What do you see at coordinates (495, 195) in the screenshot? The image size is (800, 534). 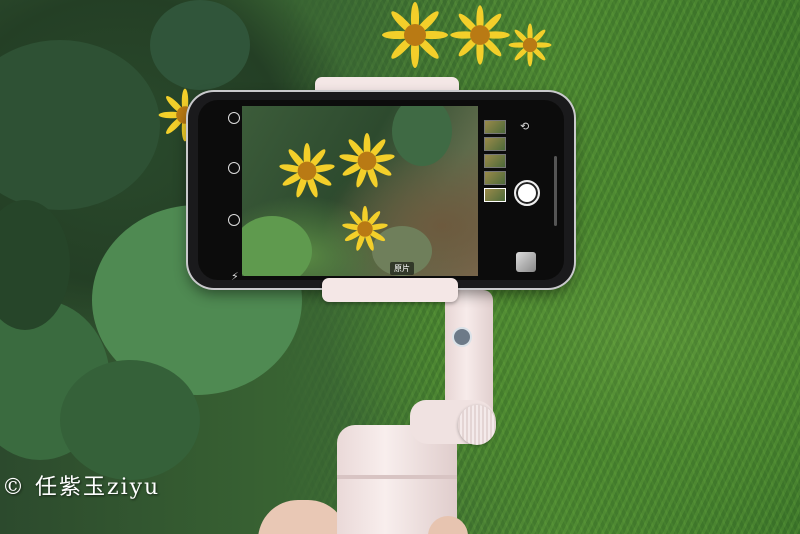 I see `filter-thumbnail-selected` at bounding box center [495, 195].